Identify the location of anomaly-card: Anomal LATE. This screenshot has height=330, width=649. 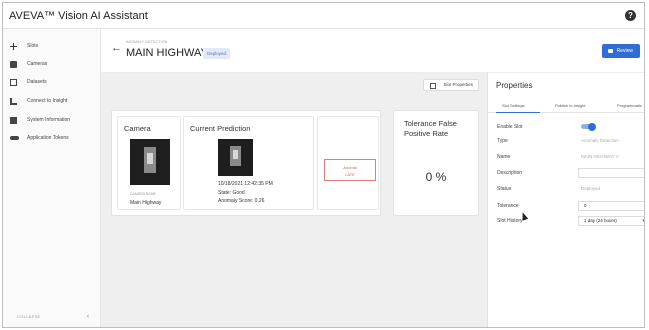
(348, 163).